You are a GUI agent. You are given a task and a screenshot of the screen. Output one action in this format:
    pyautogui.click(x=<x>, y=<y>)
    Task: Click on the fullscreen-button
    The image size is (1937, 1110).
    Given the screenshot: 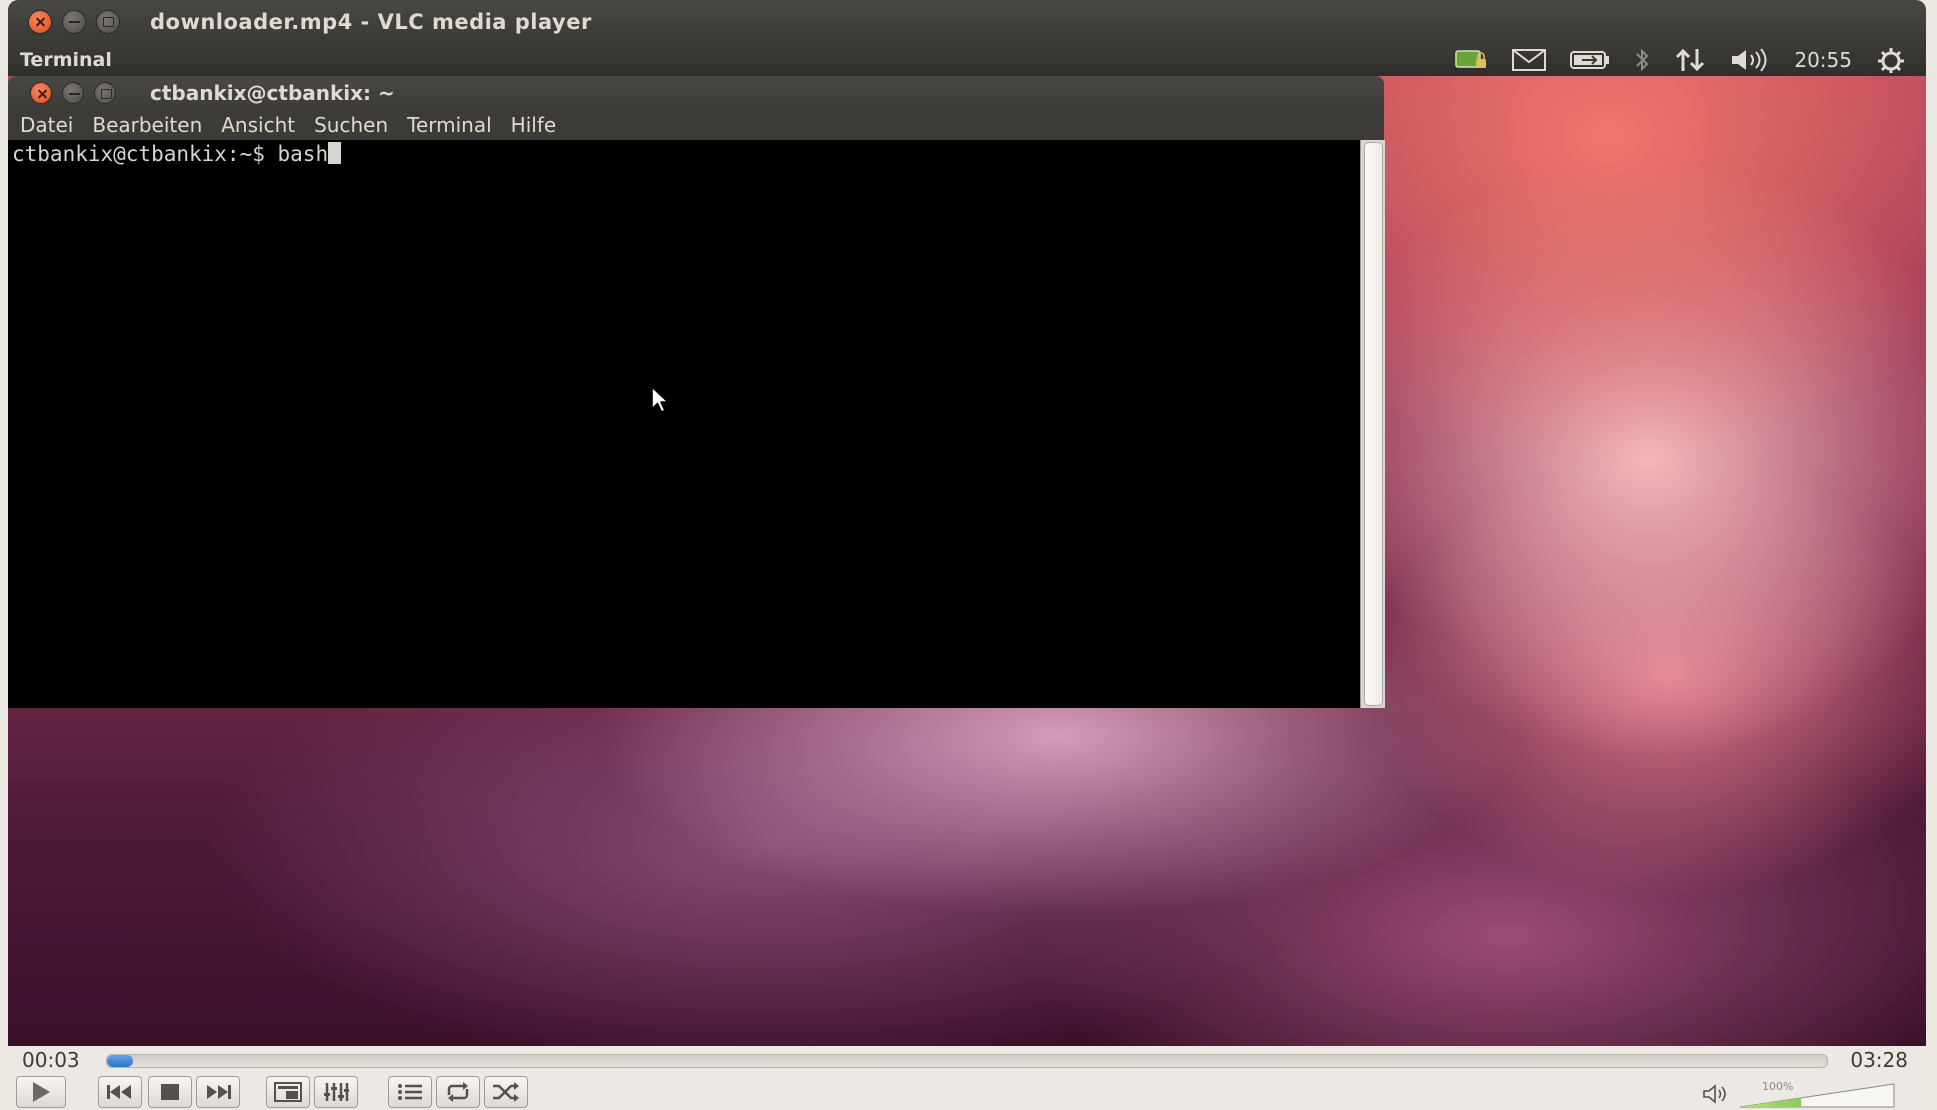 What is the action you would take?
    pyautogui.click(x=288, y=1092)
    